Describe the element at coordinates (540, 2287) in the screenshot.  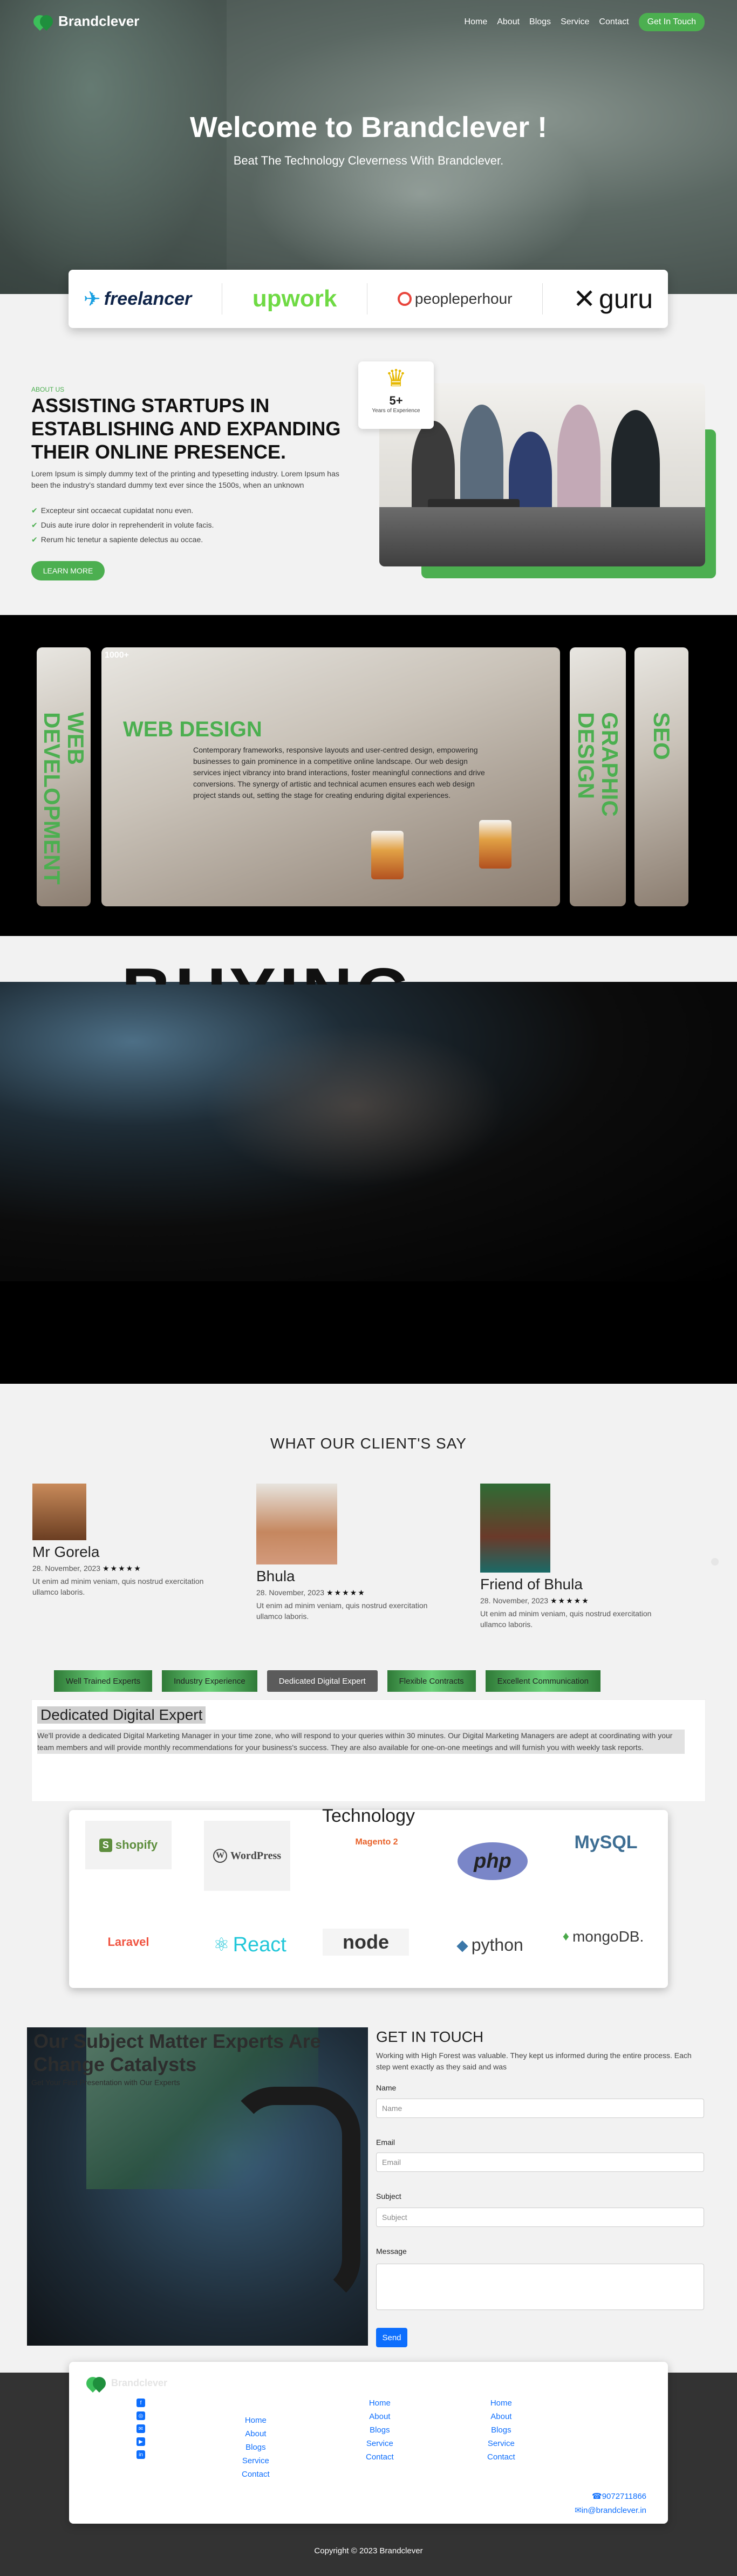
I see `message-input` at that location.